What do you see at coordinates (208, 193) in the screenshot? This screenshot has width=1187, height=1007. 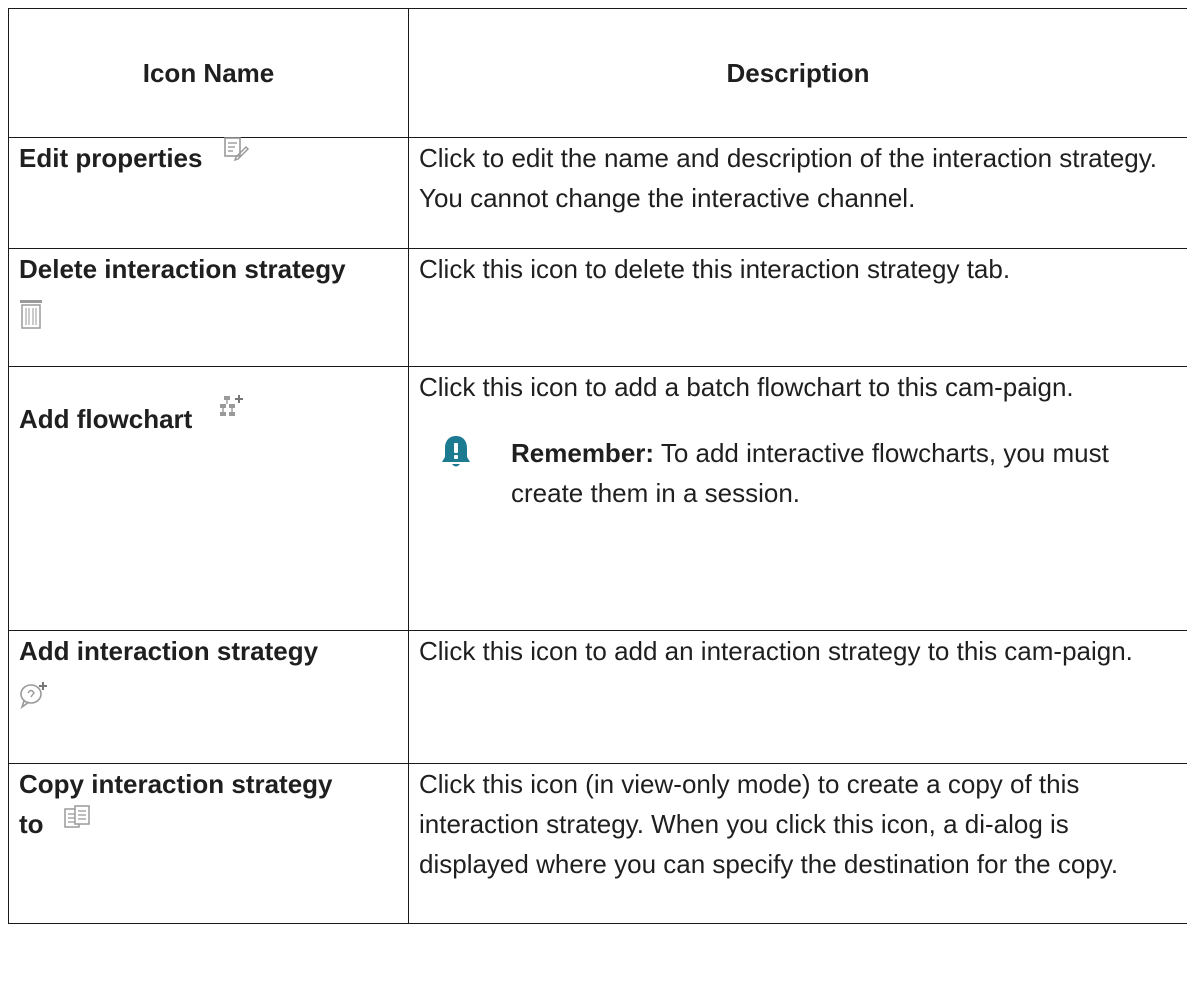 I see `icon-name-cell: Edit properties` at bounding box center [208, 193].